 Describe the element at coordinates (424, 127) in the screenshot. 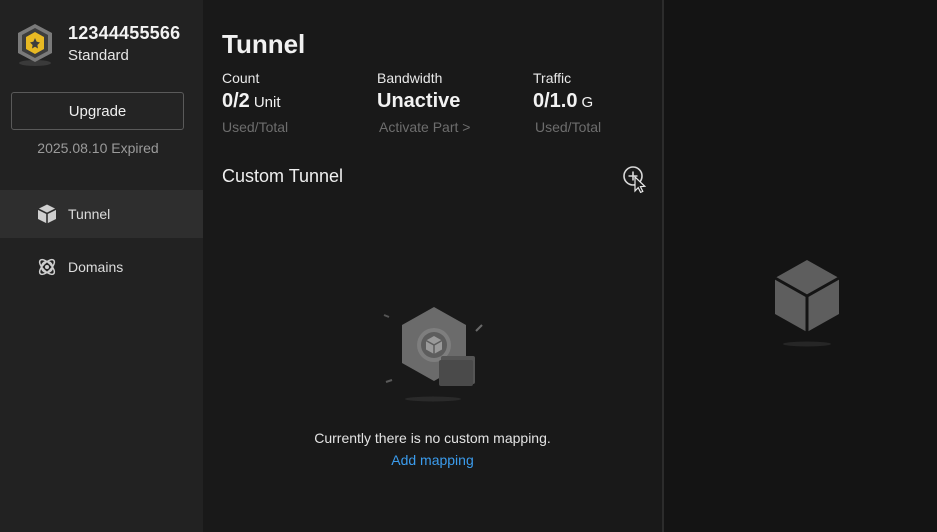

I see `activate-part-link: Activate Part >` at that location.